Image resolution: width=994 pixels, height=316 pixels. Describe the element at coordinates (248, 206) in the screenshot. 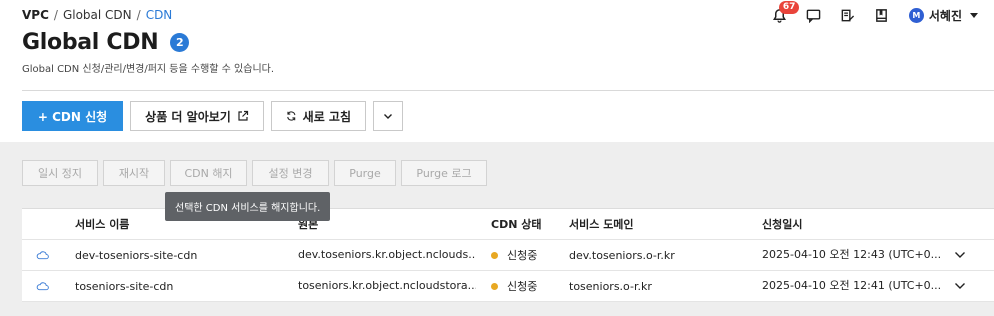

I see `tooltip: 선택한 CDN 서비스를 해지합니다.` at that location.